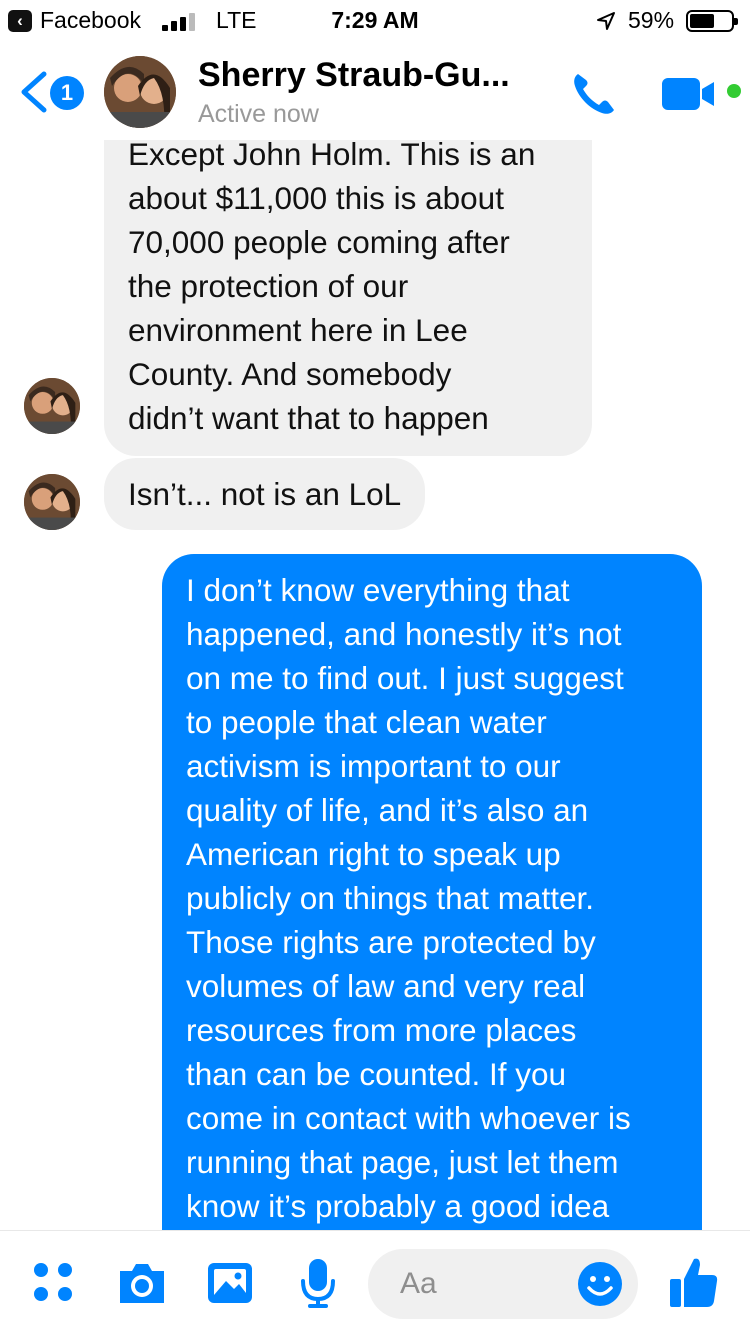 This screenshot has width=750, height=1334. What do you see at coordinates (318, 1283) in the screenshot?
I see `microphone-icon` at bounding box center [318, 1283].